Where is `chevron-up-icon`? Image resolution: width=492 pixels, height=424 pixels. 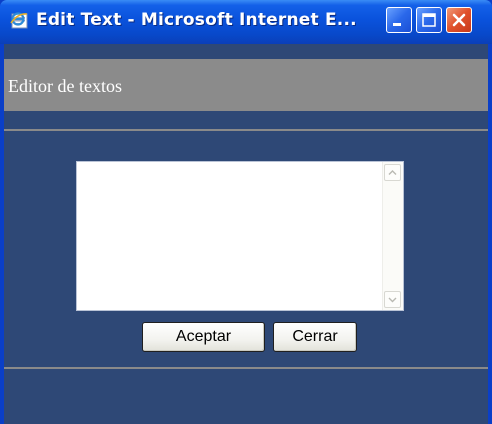
chevron-up-icon is located at coordinates (392, 172).